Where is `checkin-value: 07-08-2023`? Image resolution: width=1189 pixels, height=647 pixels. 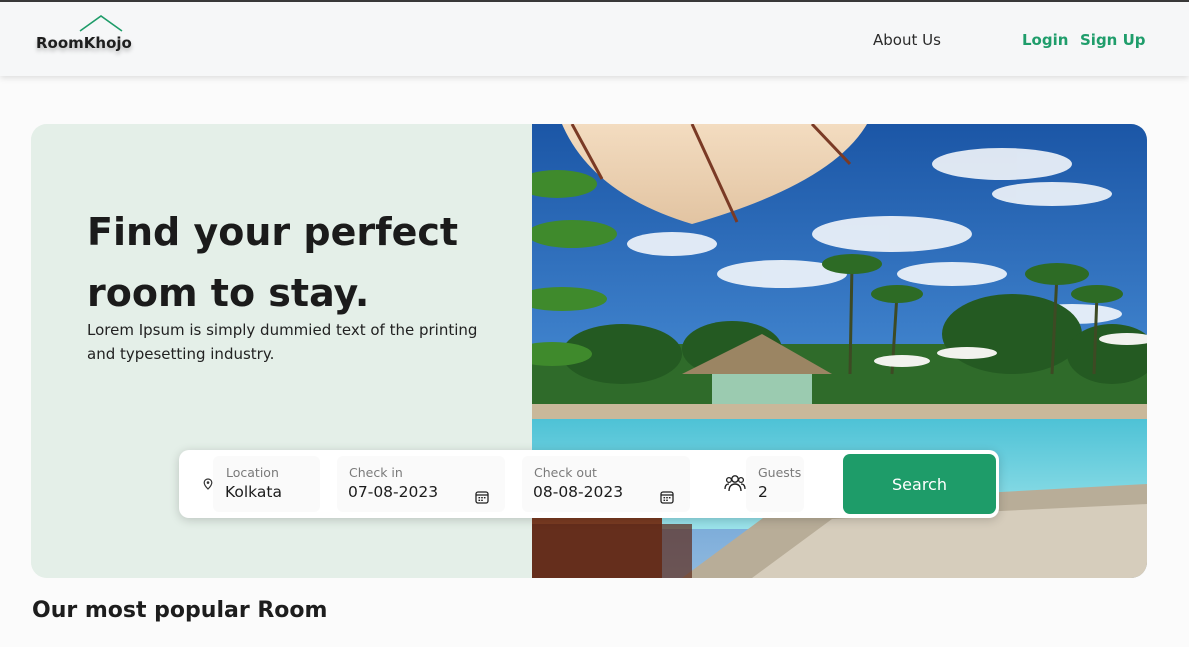
checkin-value: 07-08-2023 is located at coordinates (393, 492).